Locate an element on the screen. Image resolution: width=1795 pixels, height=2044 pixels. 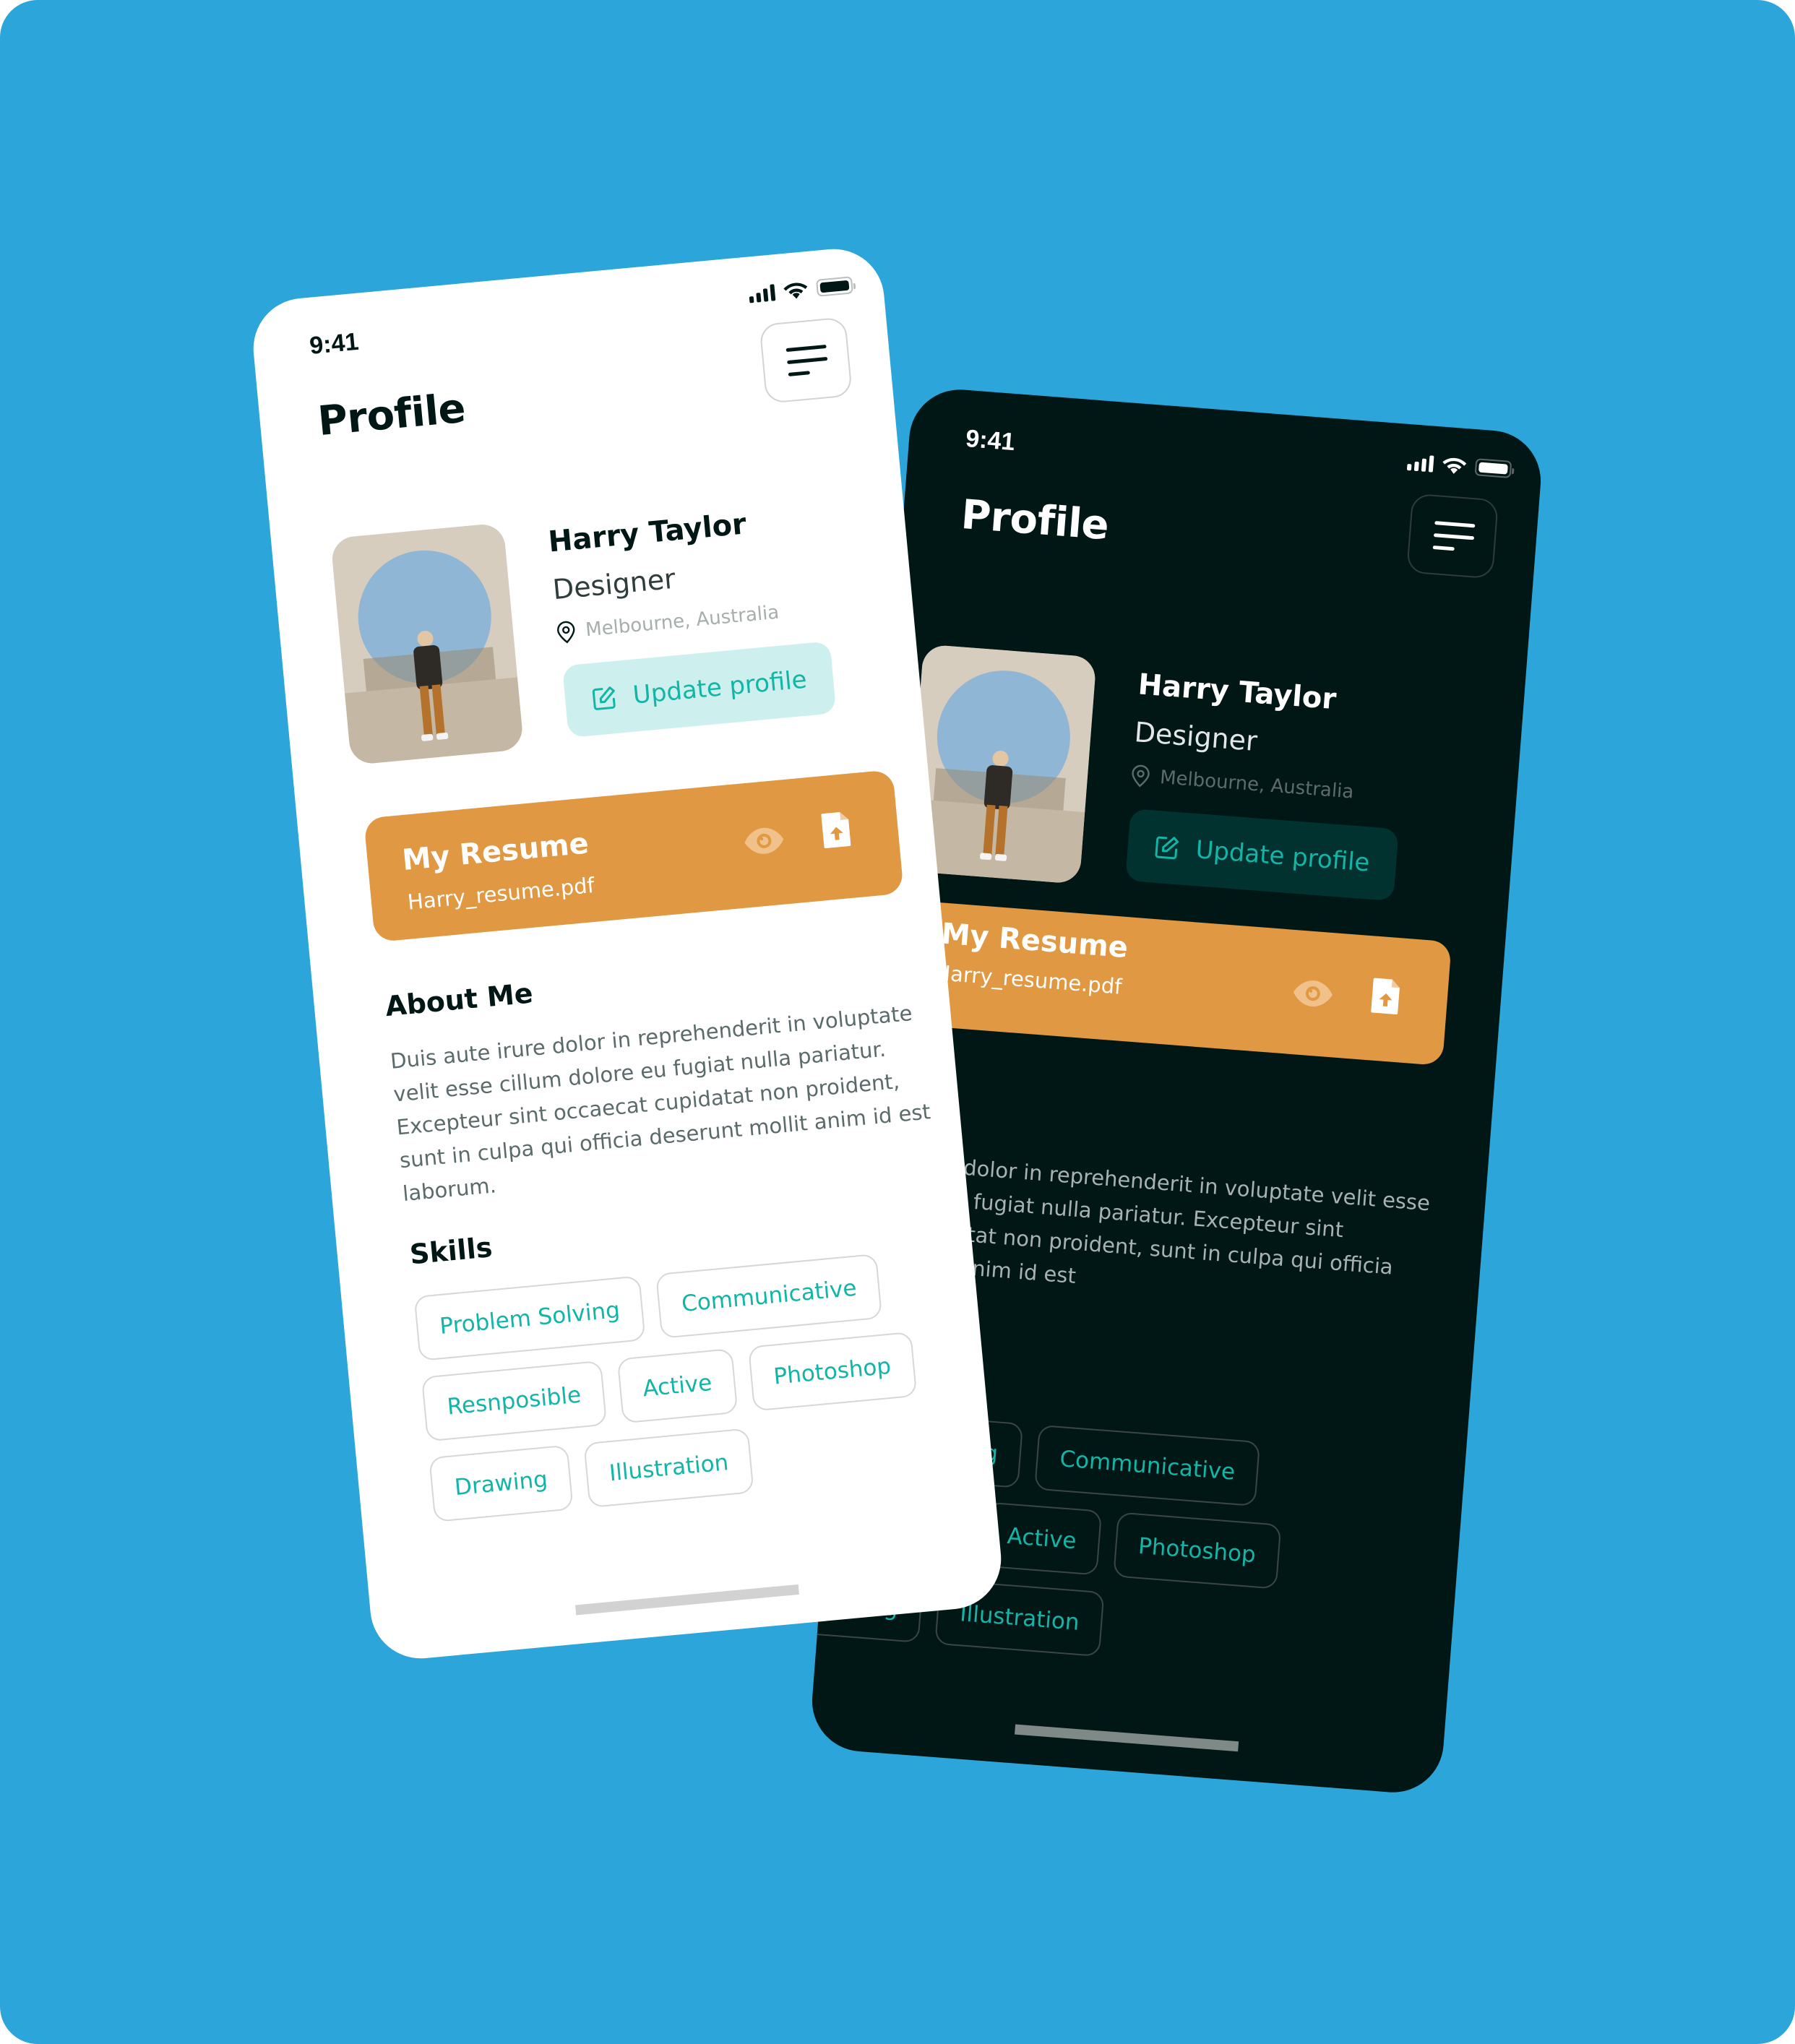
skill-chip: Resnposible is located at coordinates (514, 1401).